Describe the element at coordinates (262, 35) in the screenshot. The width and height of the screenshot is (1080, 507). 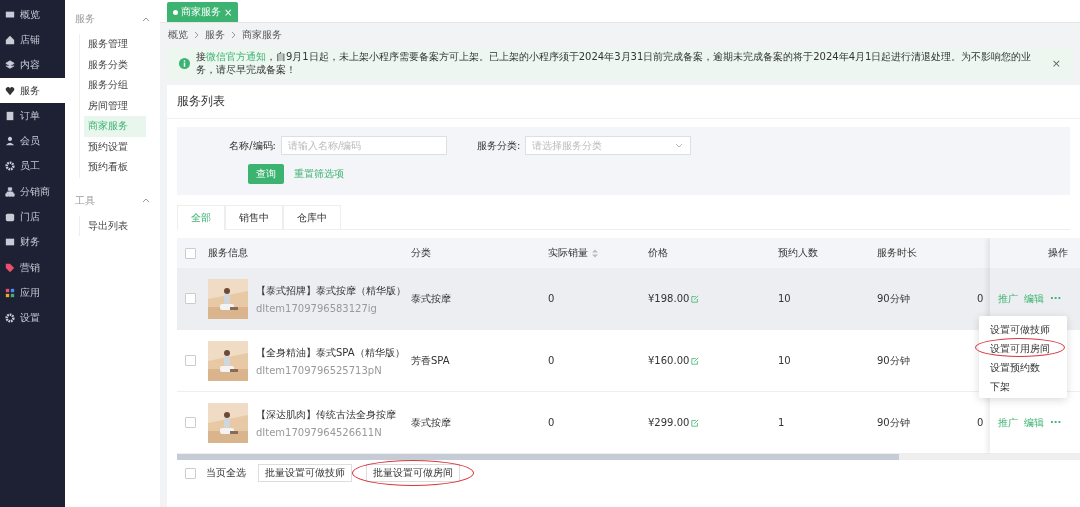
I see `breadcrumb-item: 商家服务` at that location.